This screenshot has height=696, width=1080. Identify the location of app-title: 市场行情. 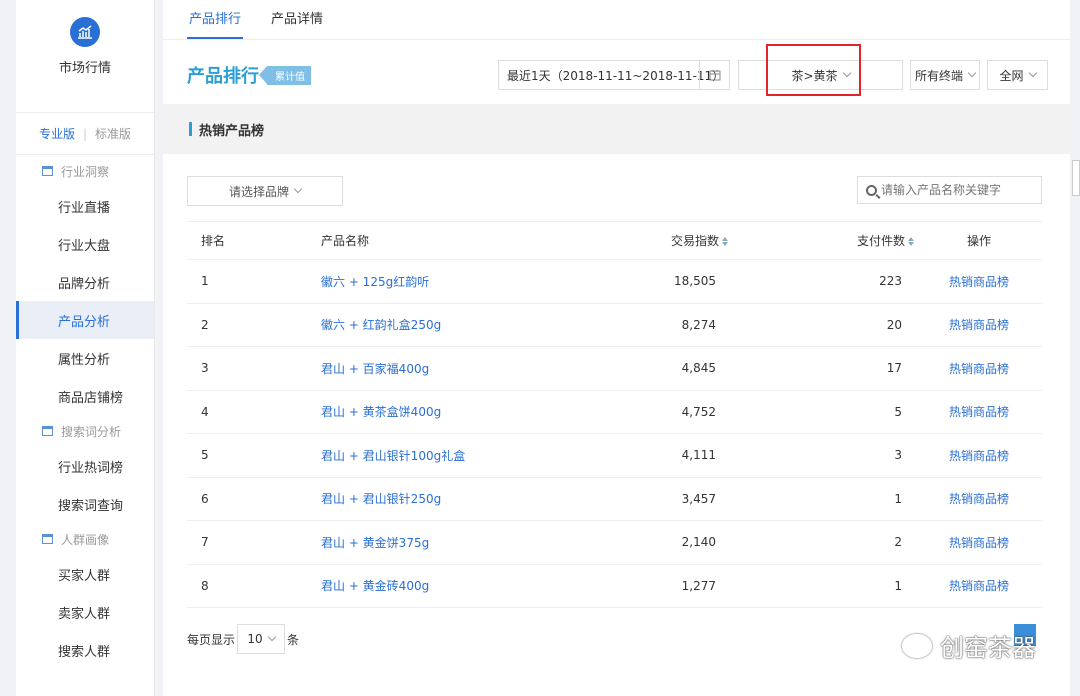
(84, 68).